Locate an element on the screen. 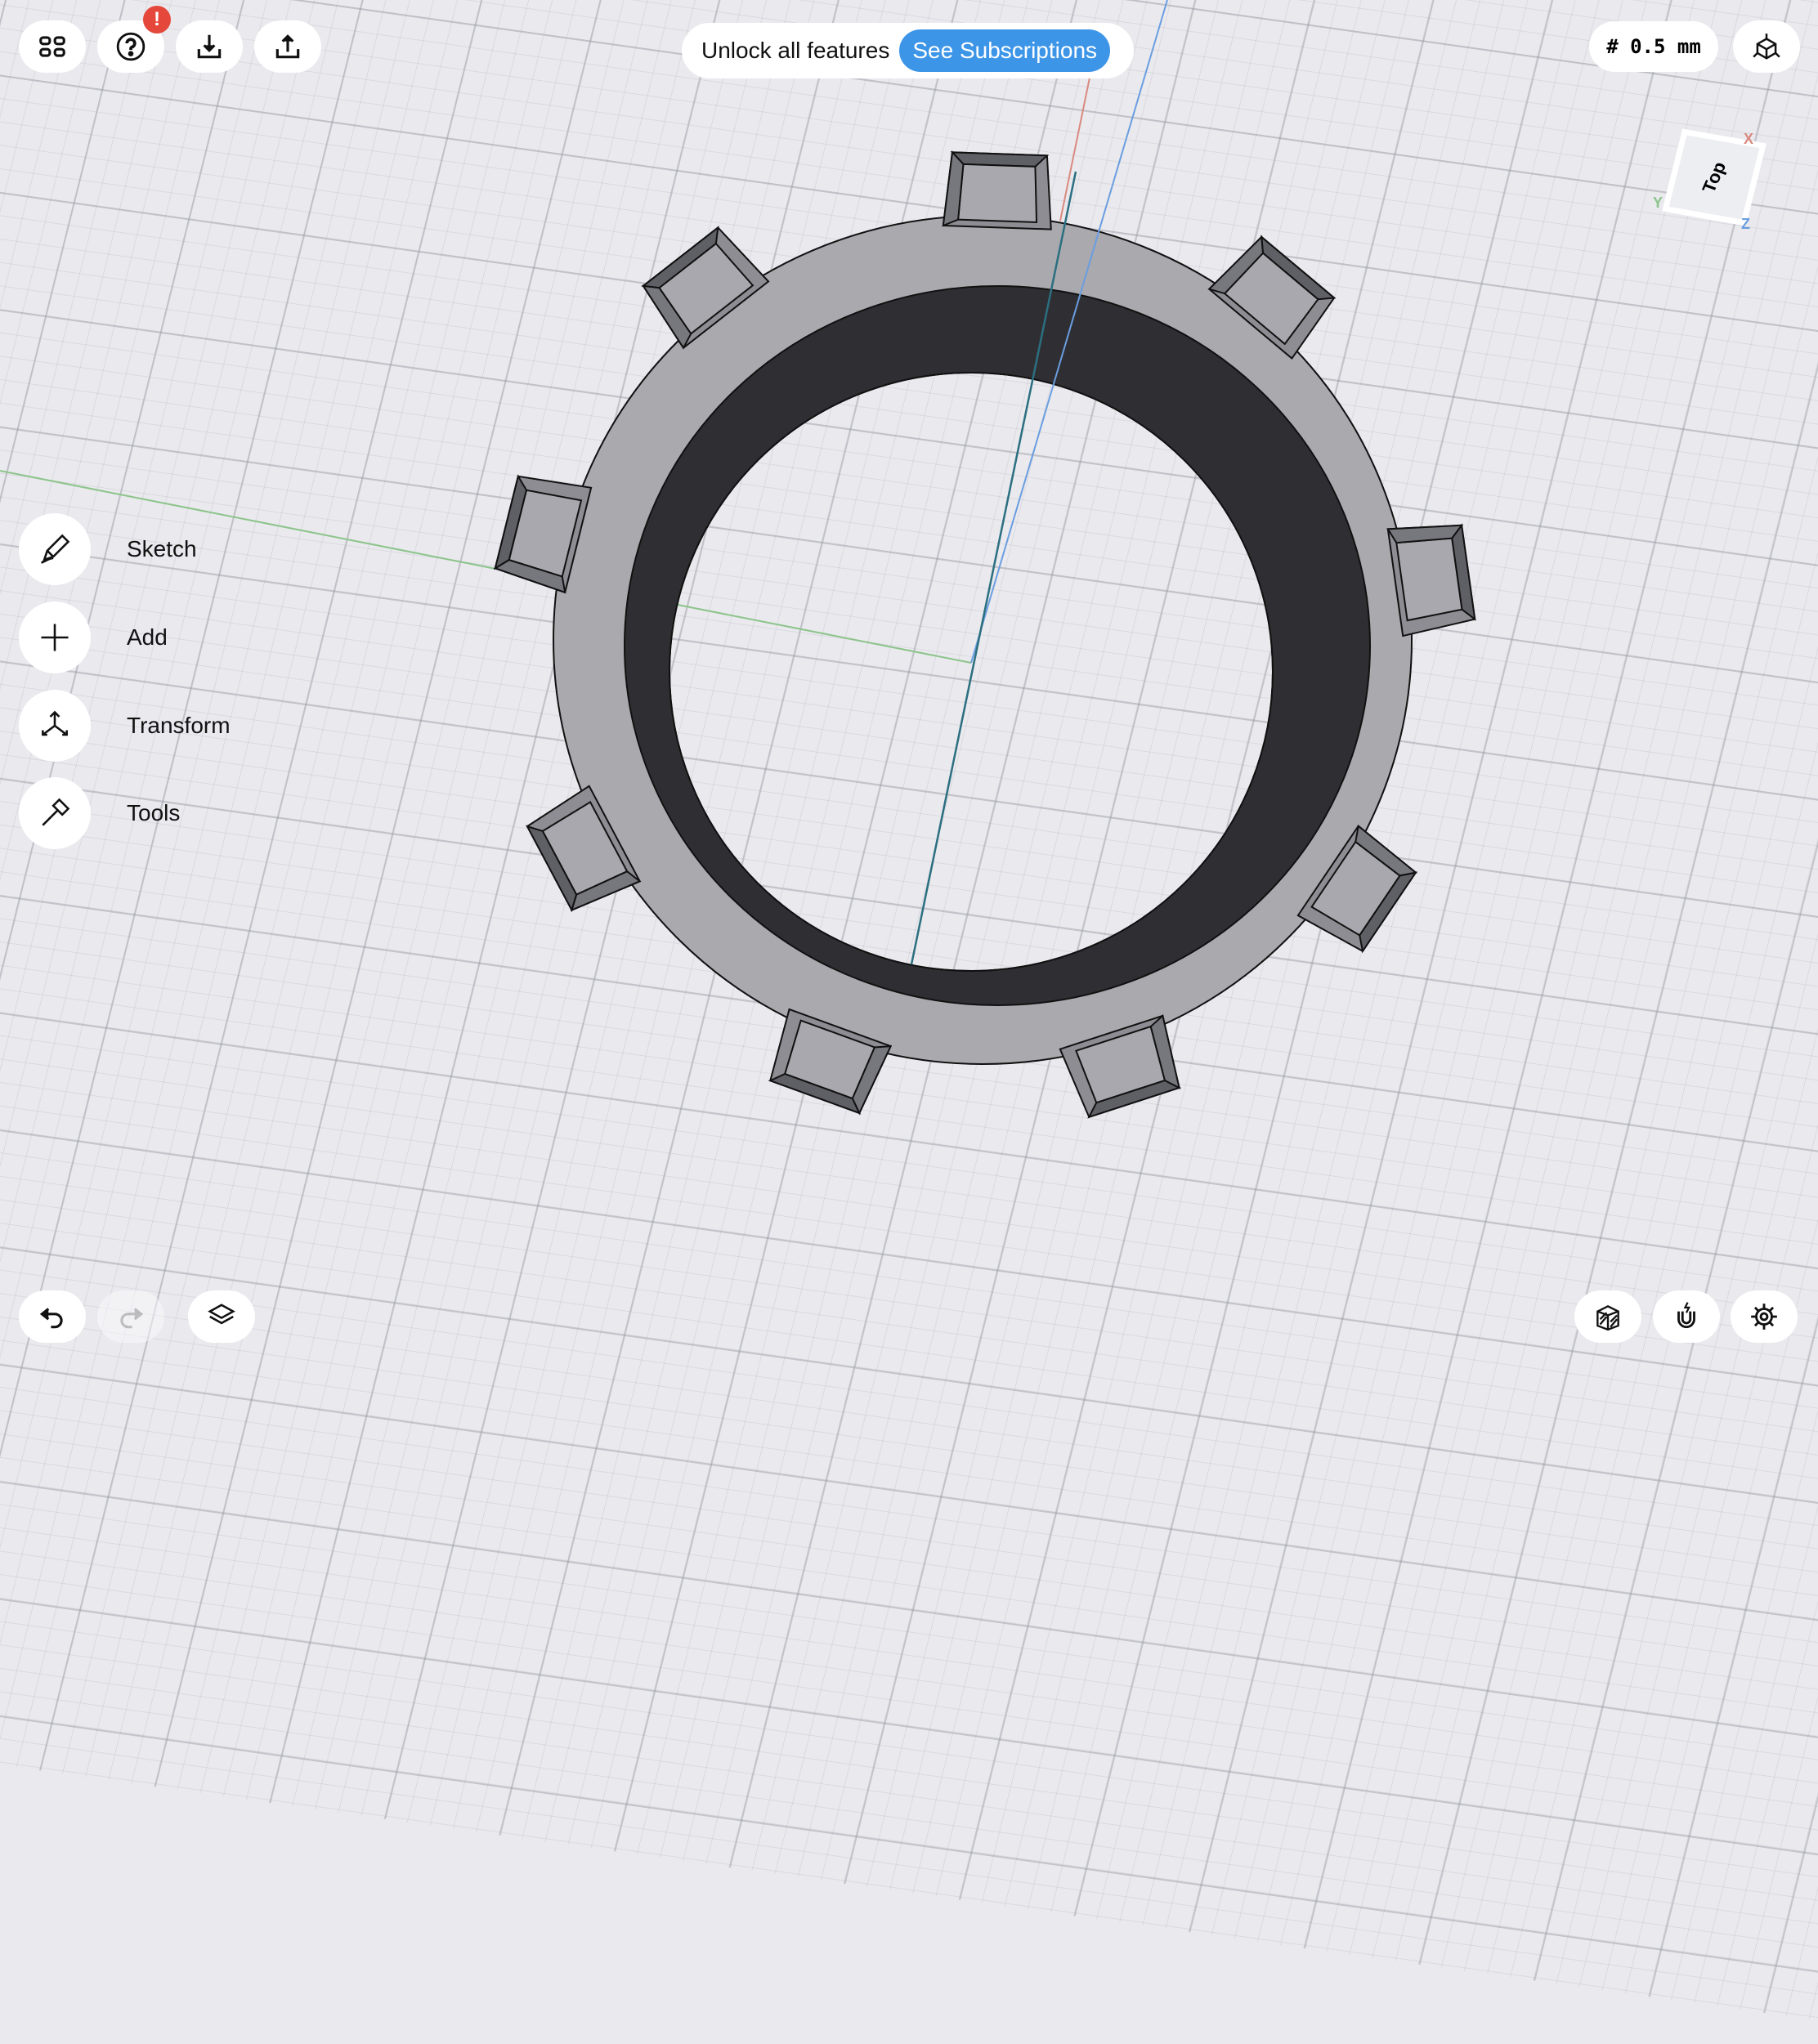  undo-button is located at coordinates (53, 1316).